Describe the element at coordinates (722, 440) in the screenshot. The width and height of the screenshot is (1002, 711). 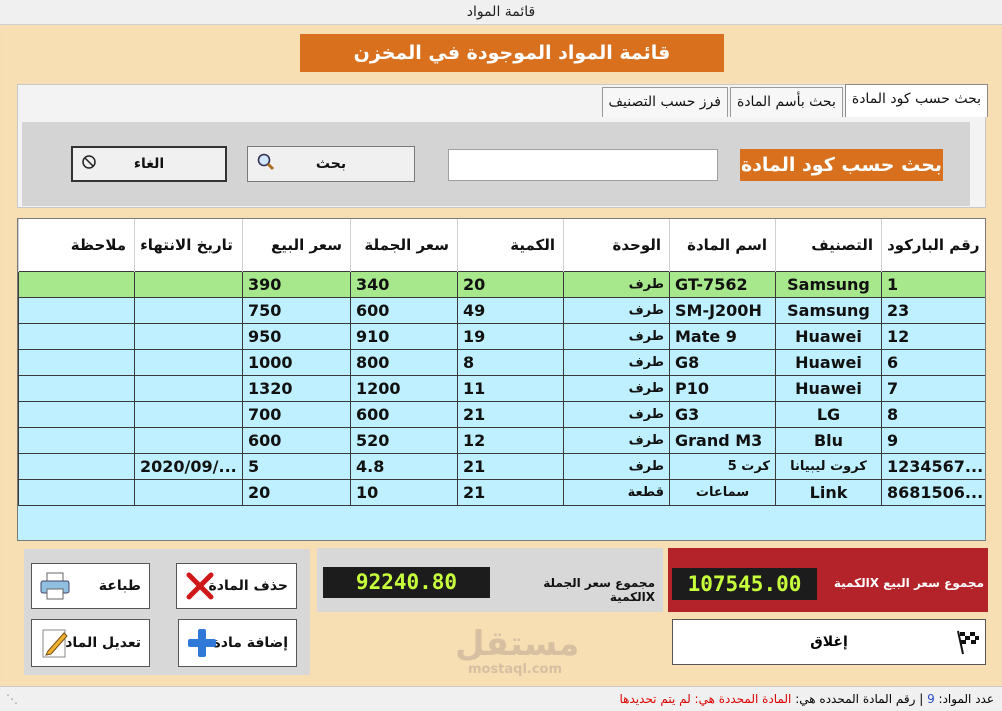
I see `cell-name: Grand M3` at that location.